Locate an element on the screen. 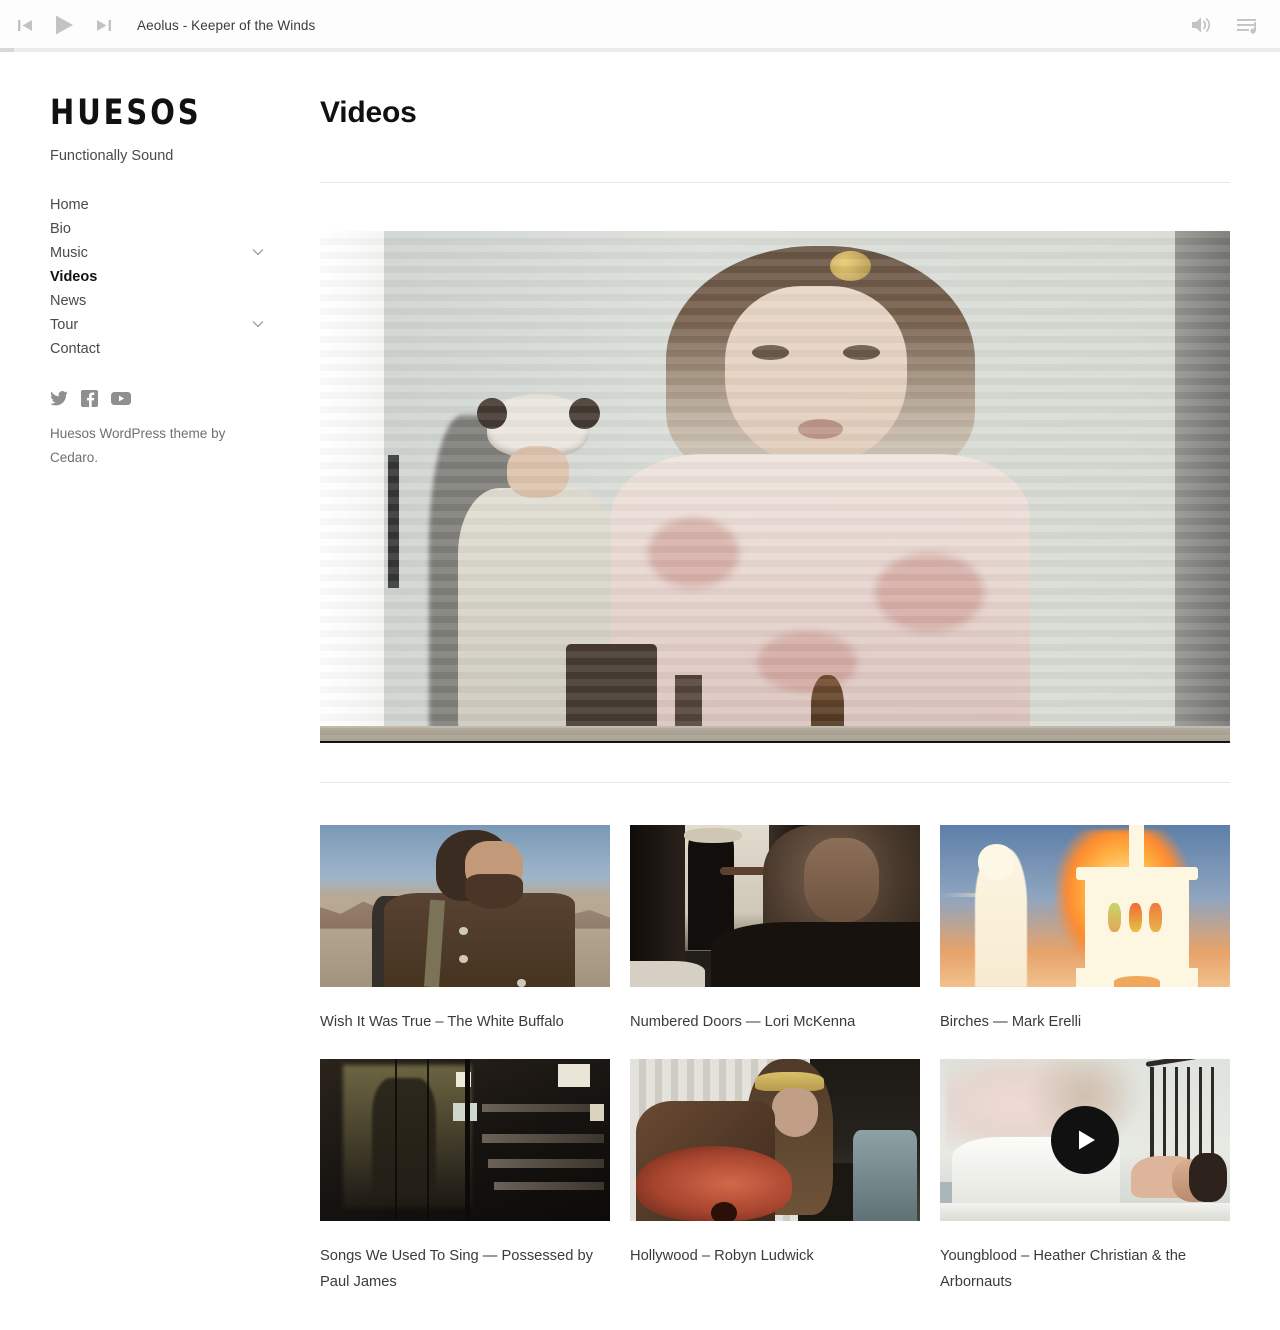 This screenshot has width=1280, height=1330. sidebar-item-home: Home is located at coordinates (157, 205).